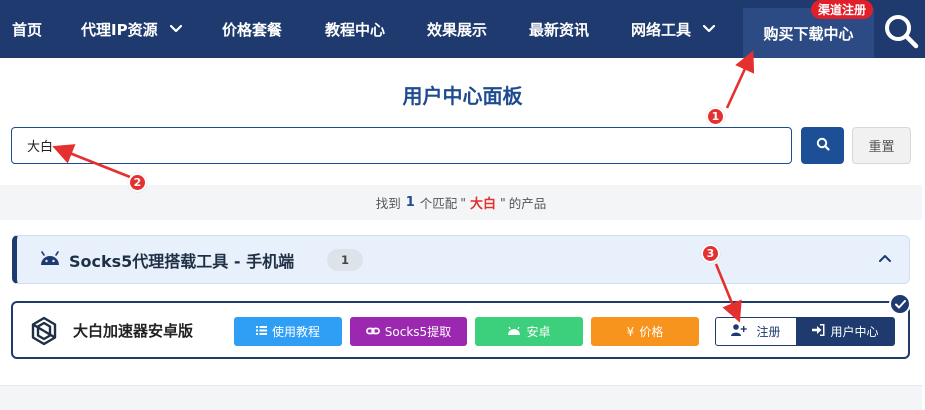 The height and width of the screenshot is (410, 925). I want to click on reset-button-label: 重置, so click(881, 147).